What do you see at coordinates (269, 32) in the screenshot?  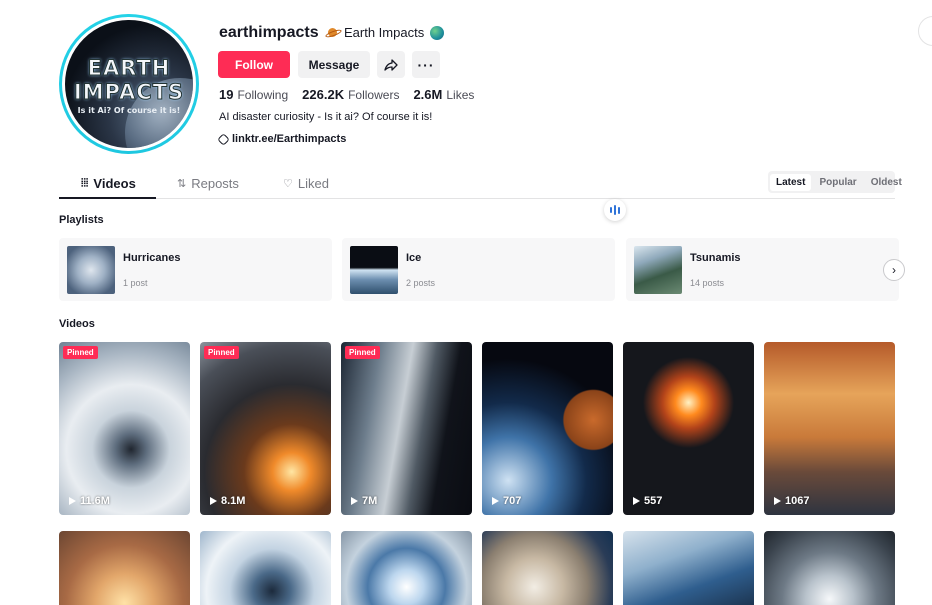 I see `profile-username: earthimpacts` at bounding box center [269, 32].